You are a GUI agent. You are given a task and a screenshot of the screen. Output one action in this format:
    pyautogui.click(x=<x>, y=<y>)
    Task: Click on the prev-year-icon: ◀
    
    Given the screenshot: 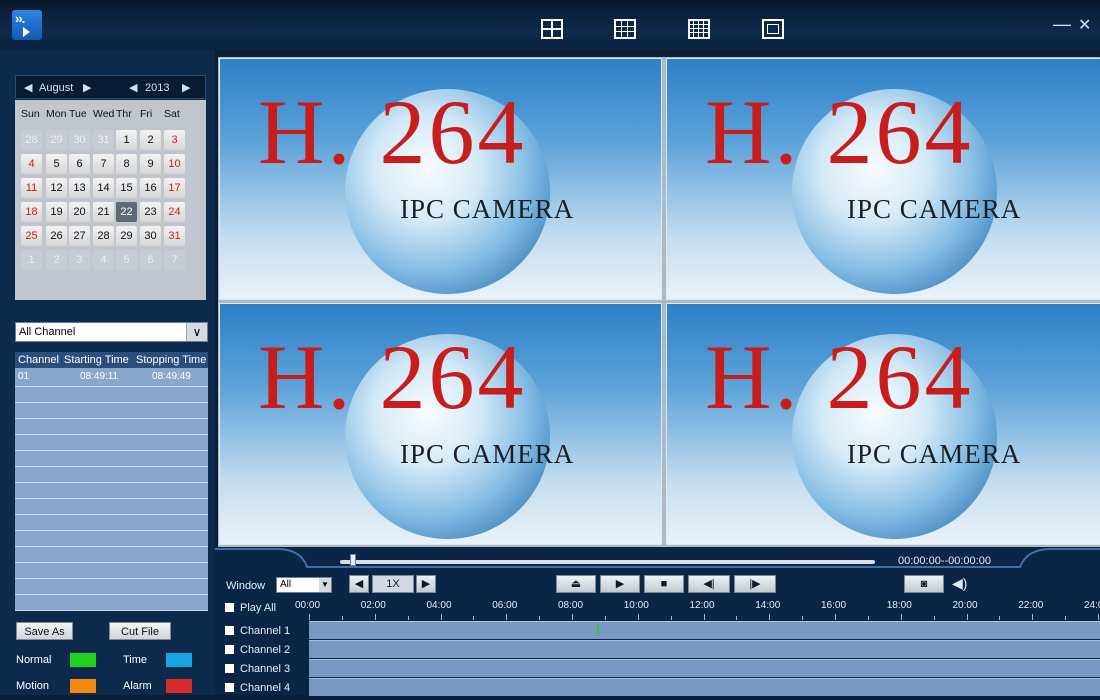 What is the action you would take?
    pyautogui.click(x=133, y=87)
    